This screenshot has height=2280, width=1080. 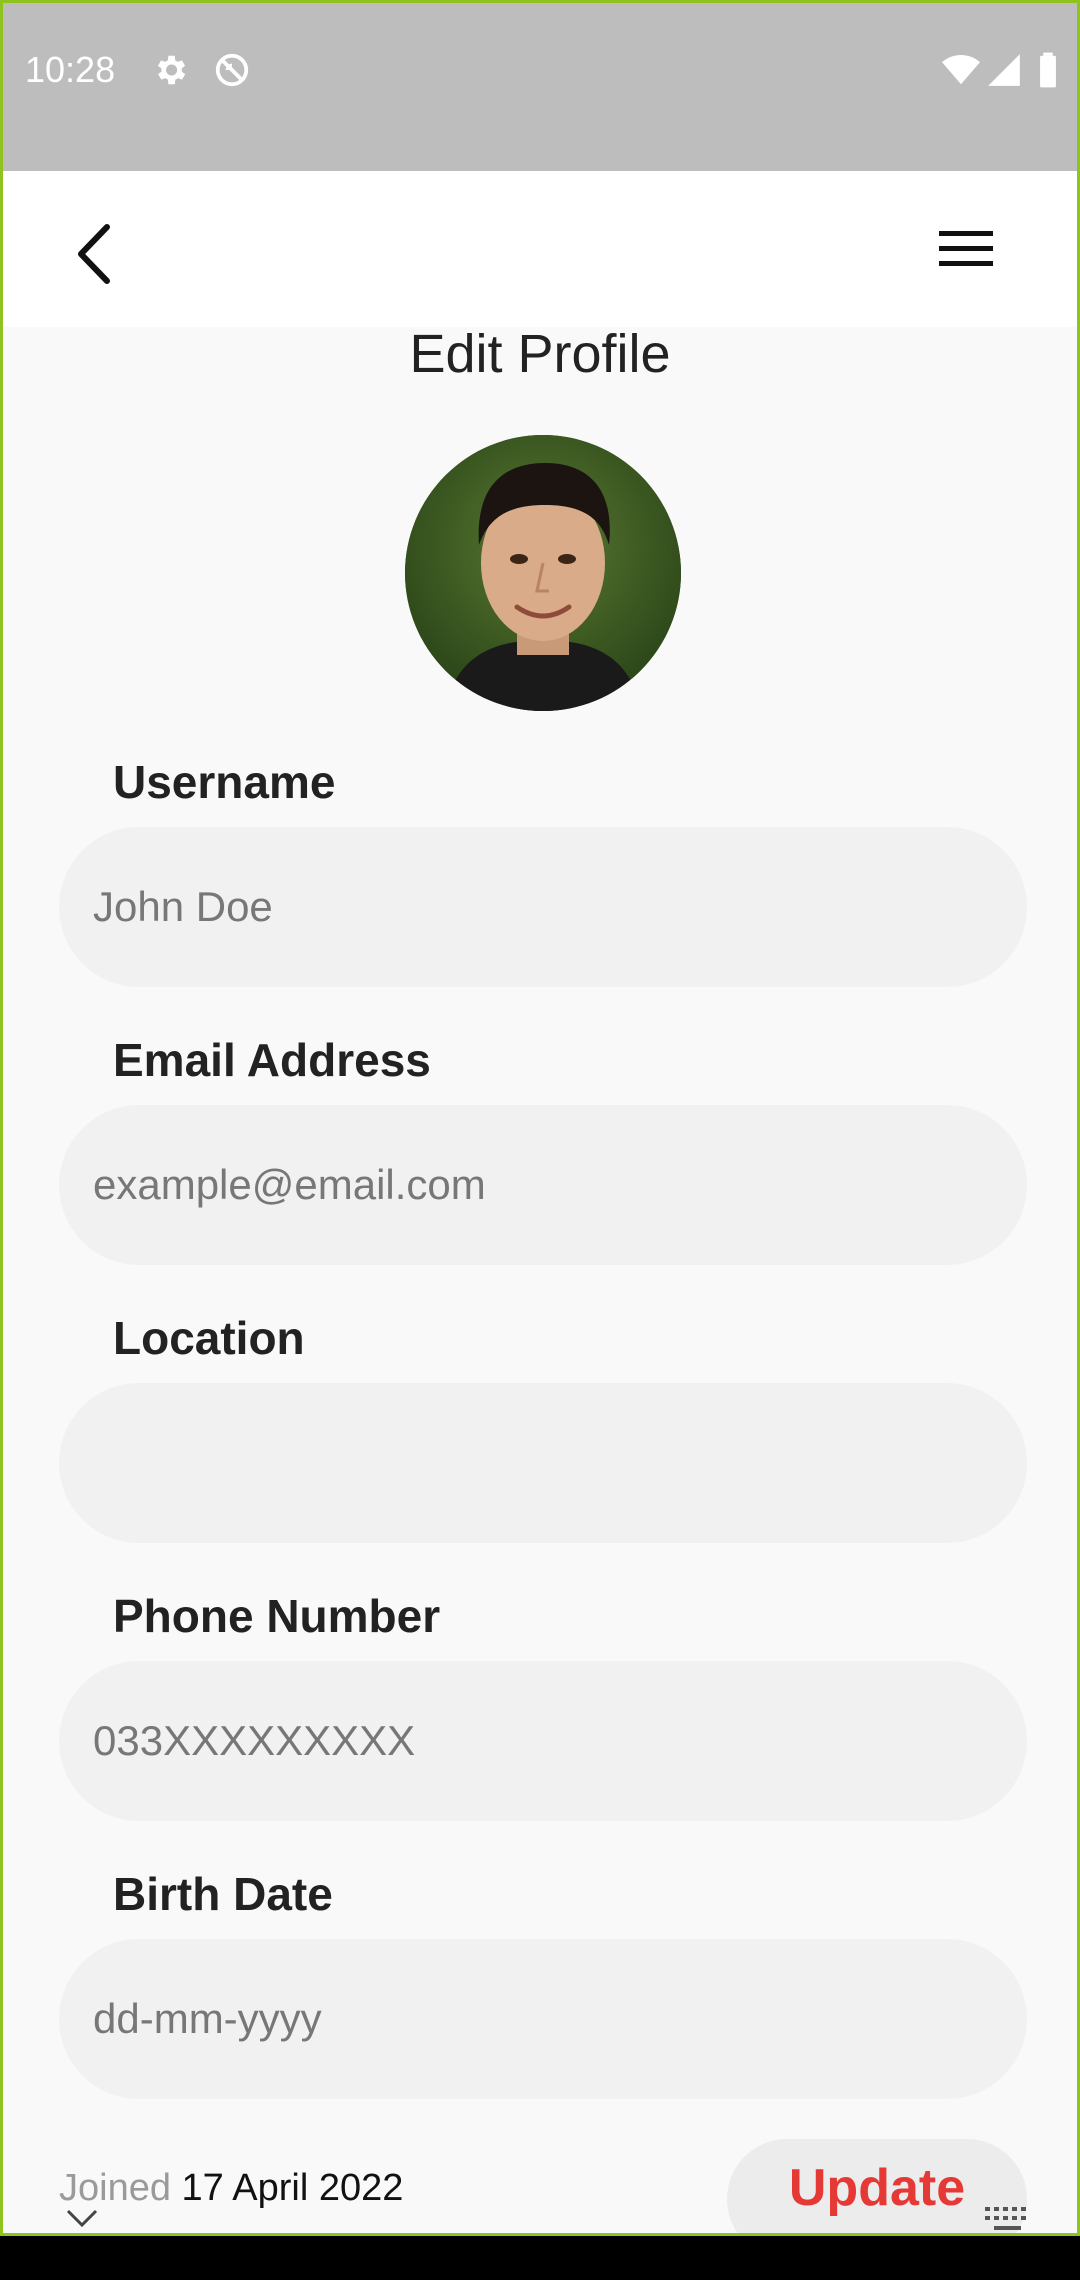 What do you see at coordinates (540, 249) in the screenshot?
I see `app-bar` at bounding box center [540, 249].